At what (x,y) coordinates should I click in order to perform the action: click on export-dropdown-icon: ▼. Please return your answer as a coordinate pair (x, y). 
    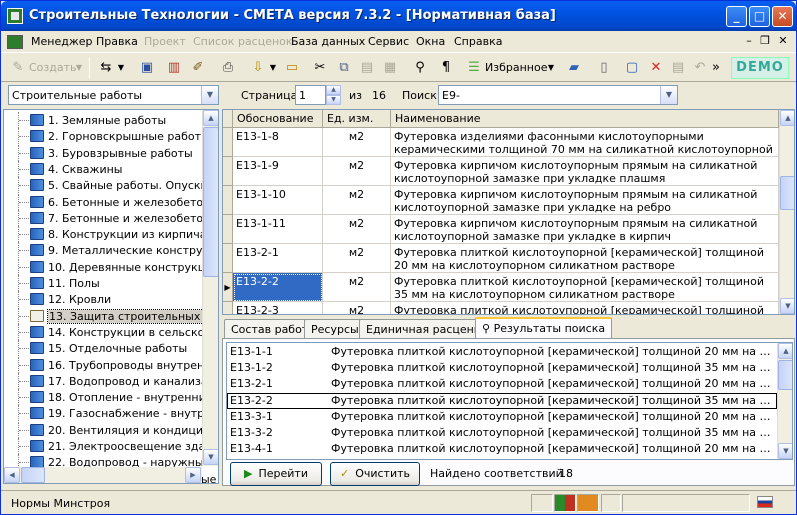
    Looking at the image, I should click on (273, 68).